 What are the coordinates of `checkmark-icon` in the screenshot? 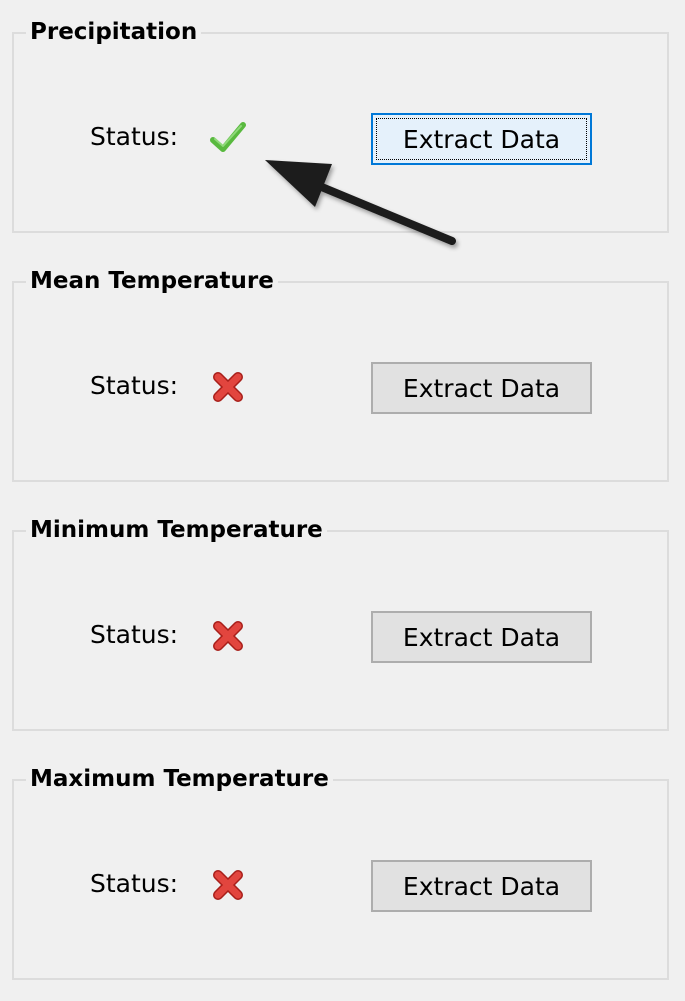 It's located at (228, 138).